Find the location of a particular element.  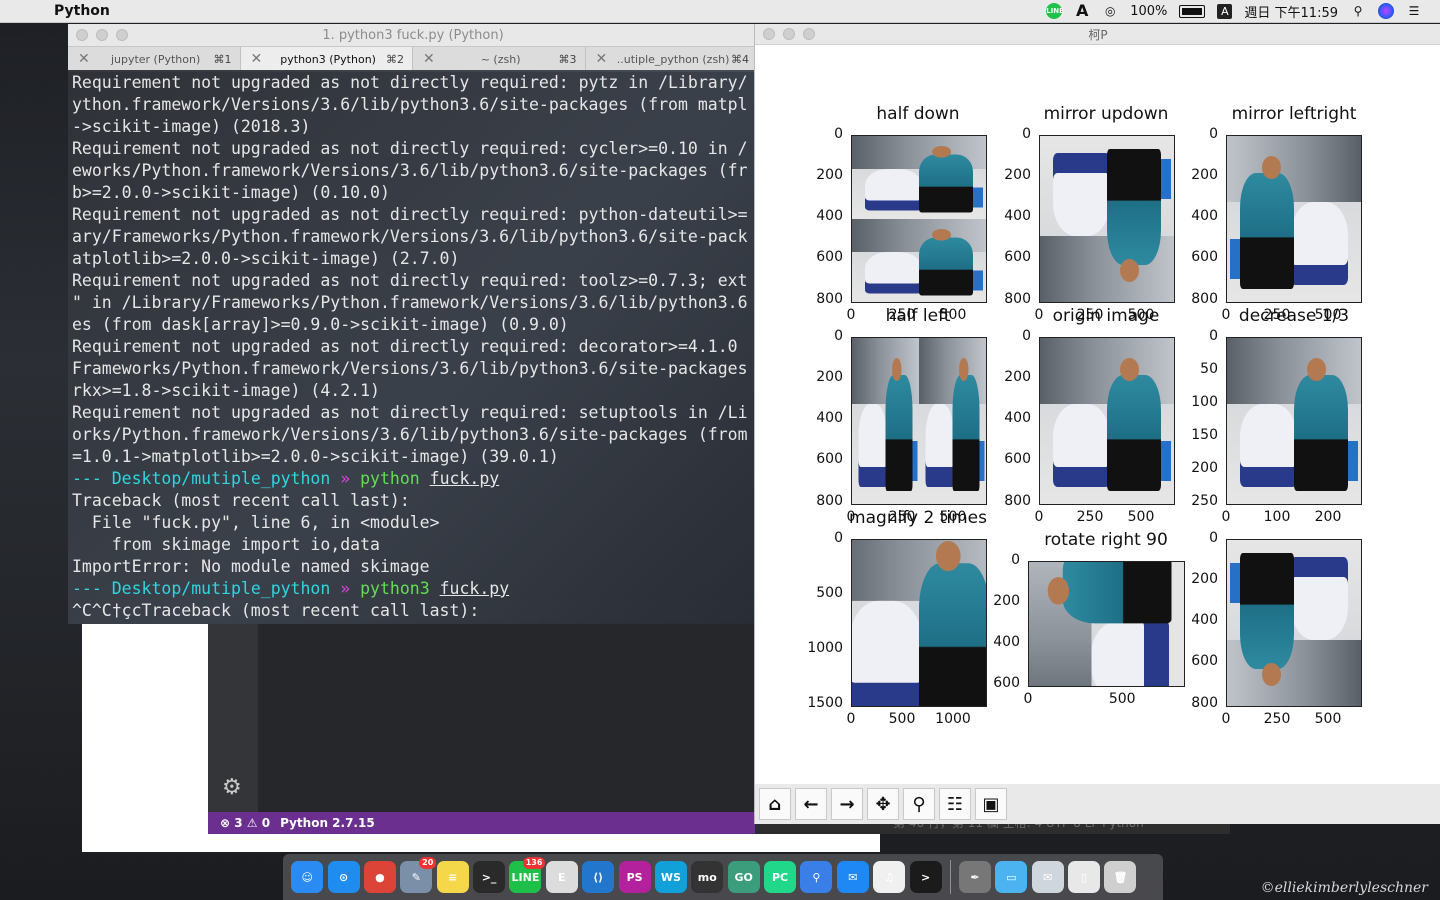

figure-toolbar: ⌂ ← → ✥ ⚲ ☷ ▣ is located at coordinates (1097, 804).